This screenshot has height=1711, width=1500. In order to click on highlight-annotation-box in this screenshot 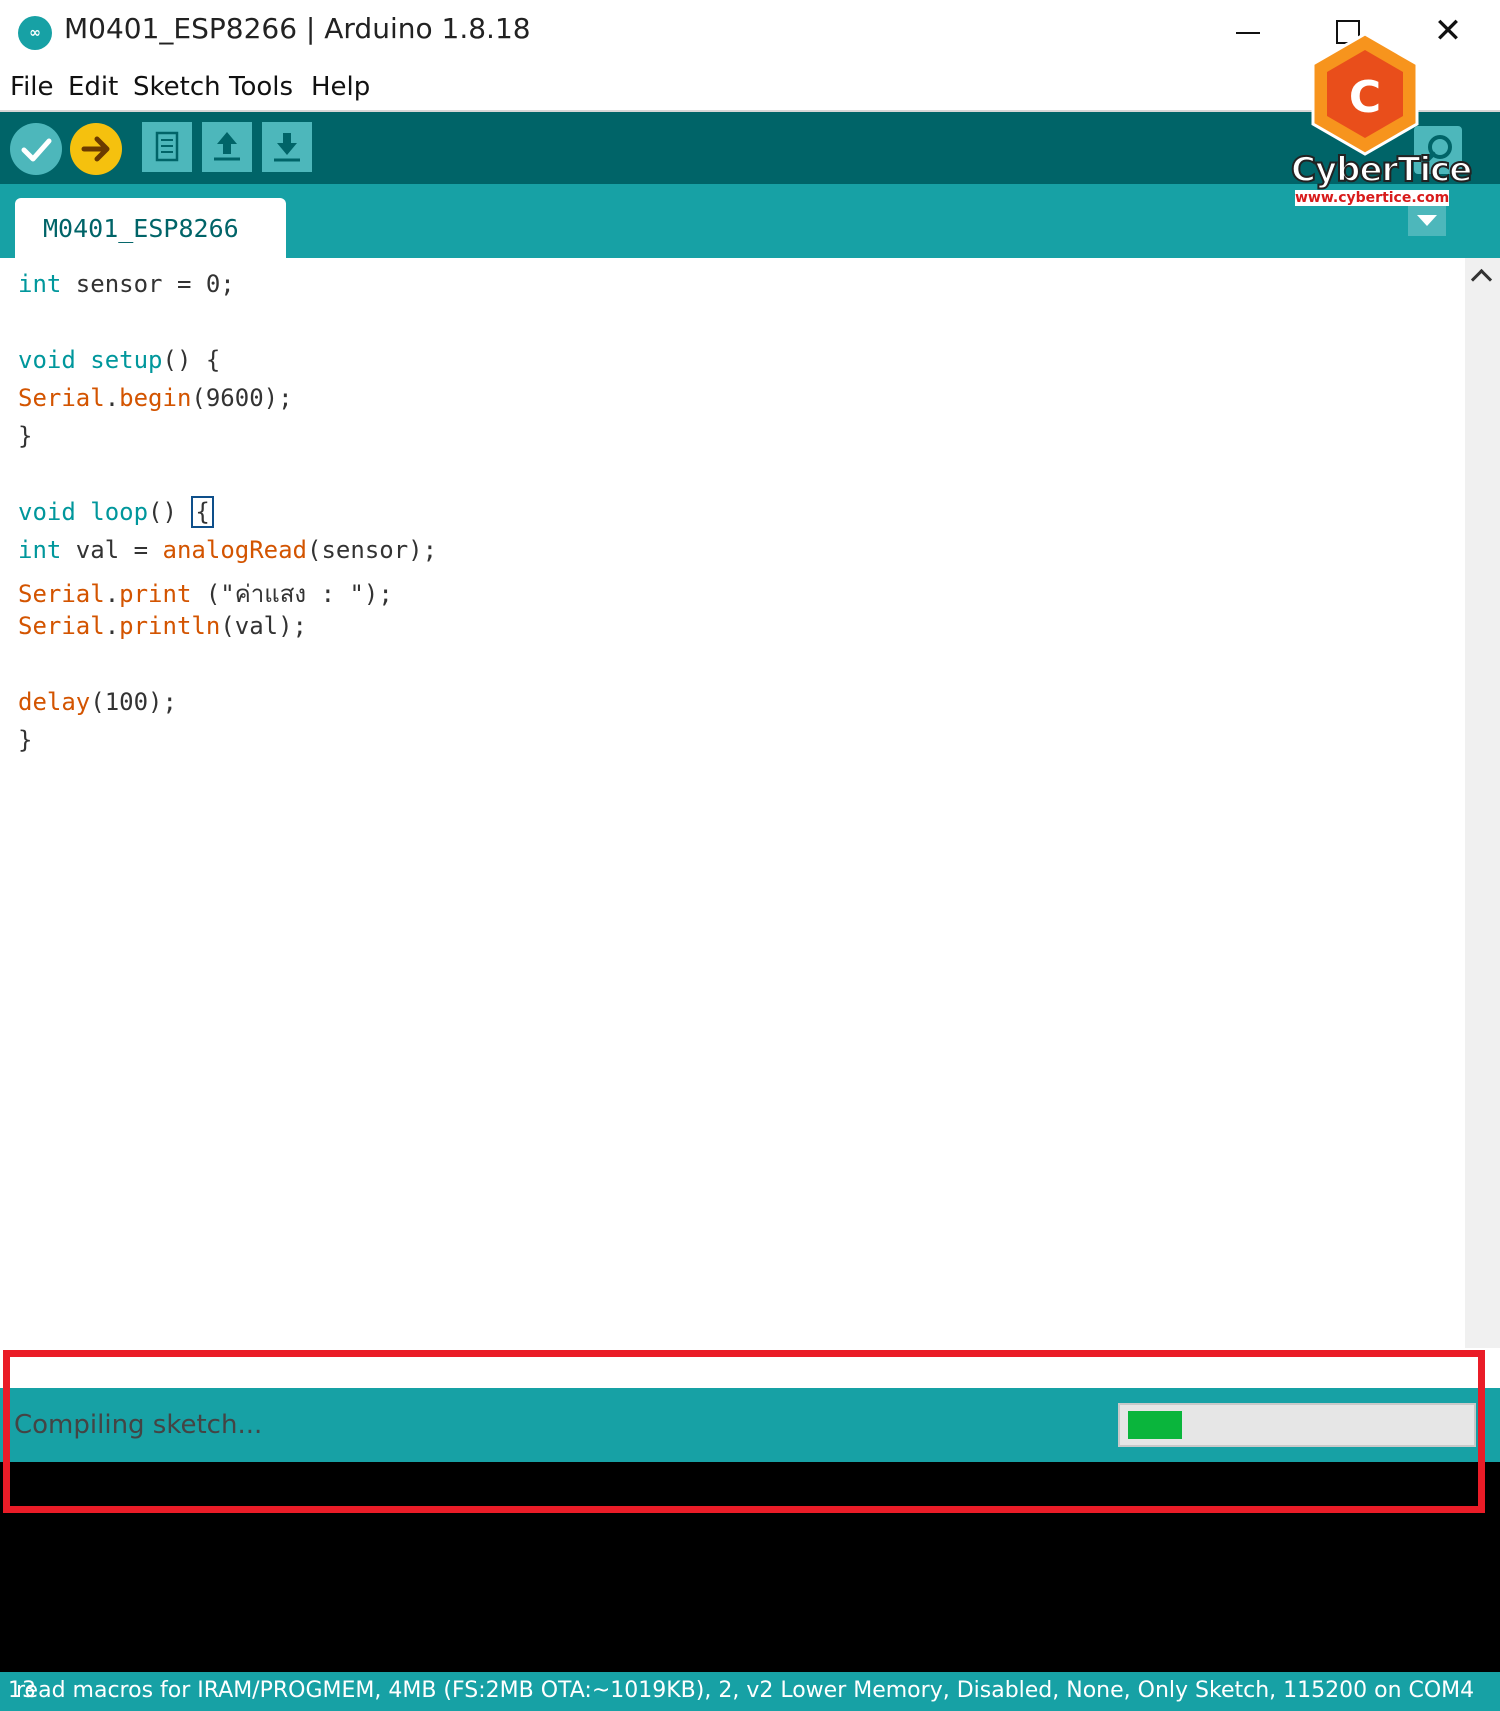, I will do `click(744, 1431)`.